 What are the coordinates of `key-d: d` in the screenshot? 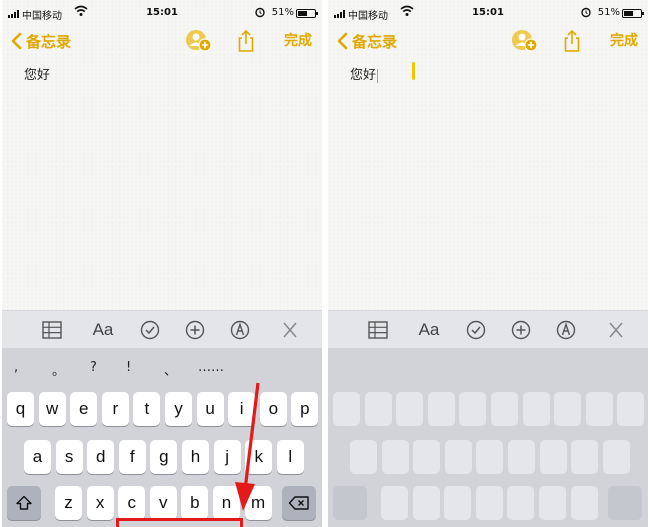 It's located at (101, 457).